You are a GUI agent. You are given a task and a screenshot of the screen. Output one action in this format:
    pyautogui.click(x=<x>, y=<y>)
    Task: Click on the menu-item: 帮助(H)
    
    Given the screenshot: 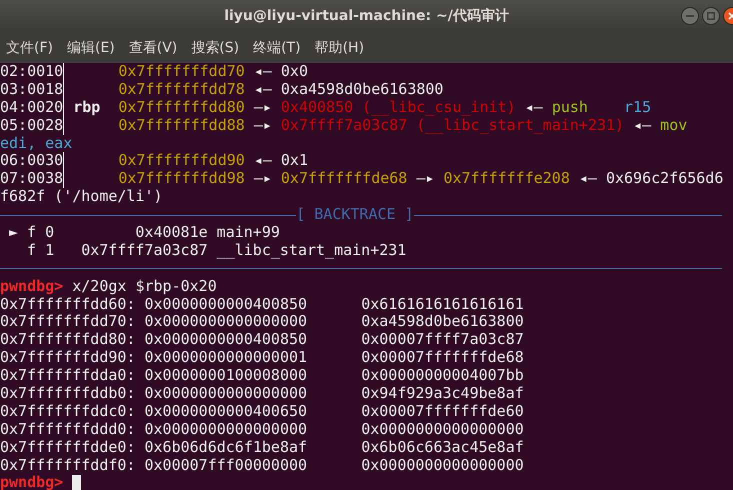 What is the action you would take?
    pyautogui.click(x=339, y=47)
    